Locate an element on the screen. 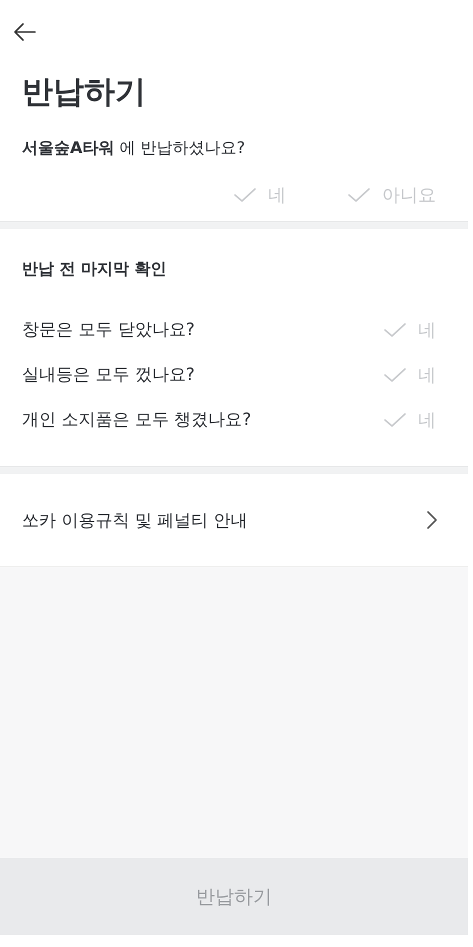  back-button is located at coordinates (25, 32).